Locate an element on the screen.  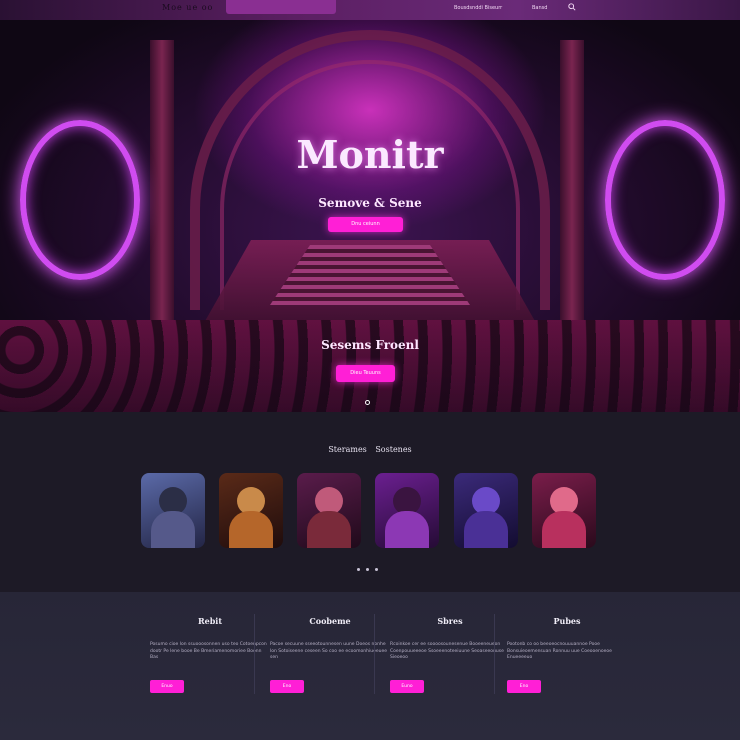
hero-cta-button: Dnu ceiunn is located at coordinates (365, 224).